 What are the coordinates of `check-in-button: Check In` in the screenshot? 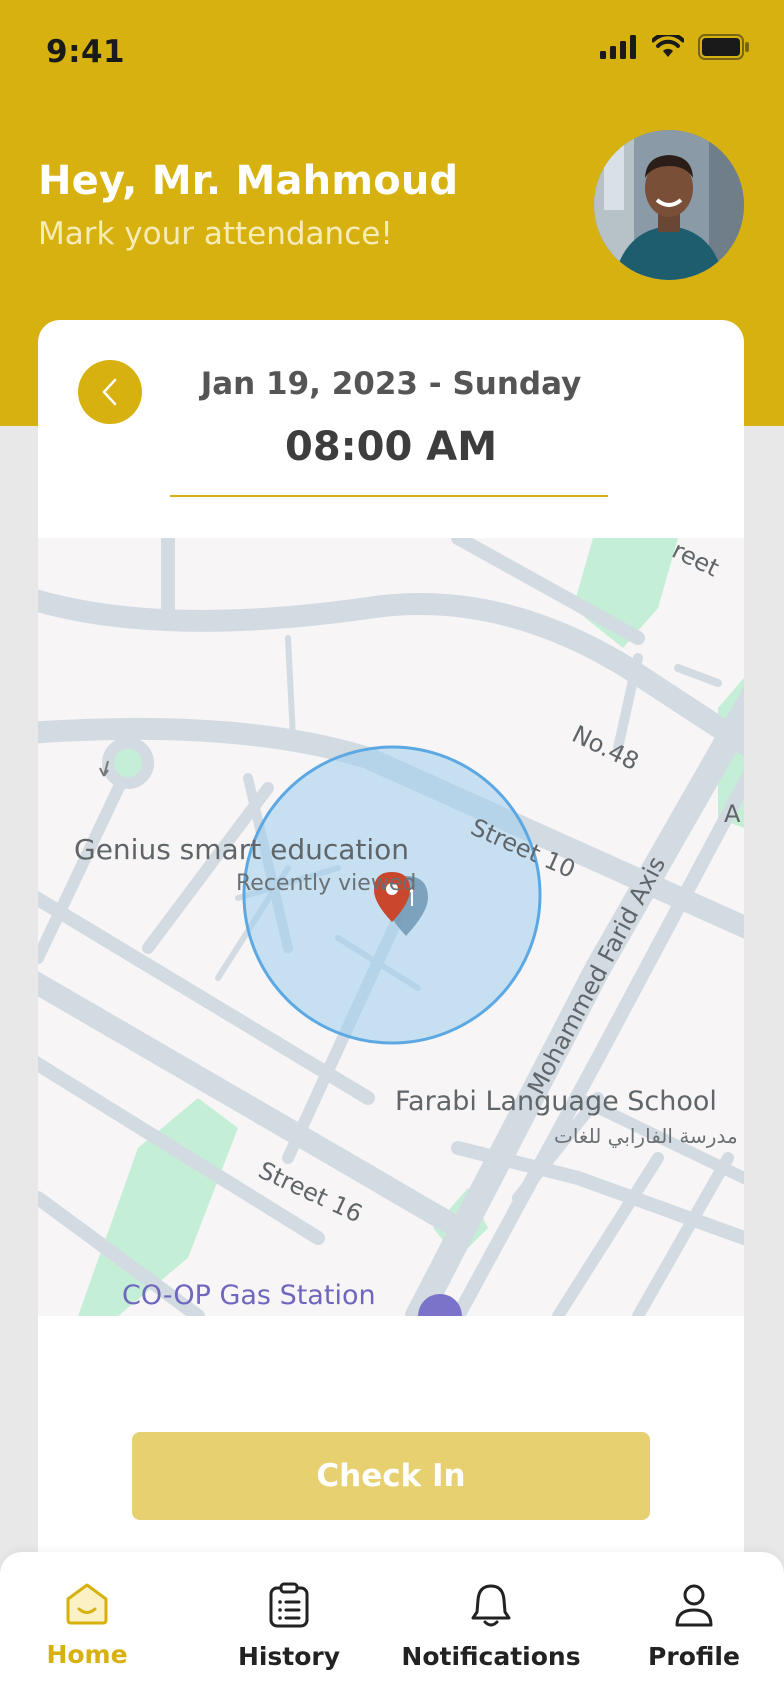 It's located at (391, 1476).